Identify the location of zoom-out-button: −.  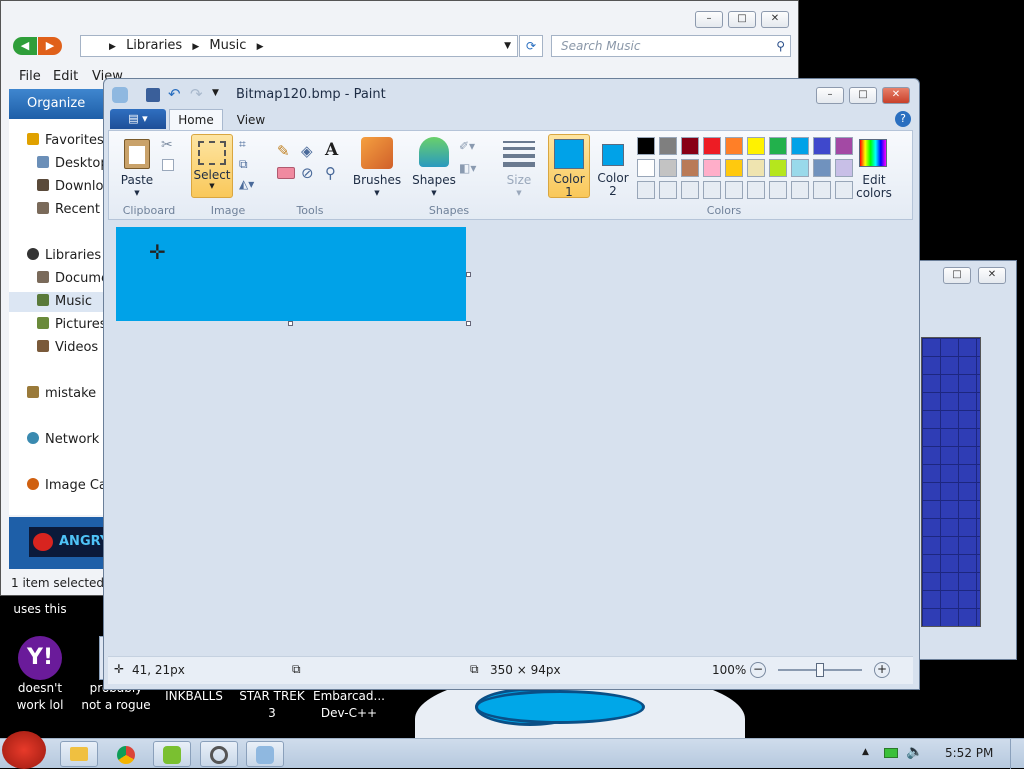
(758, 670).